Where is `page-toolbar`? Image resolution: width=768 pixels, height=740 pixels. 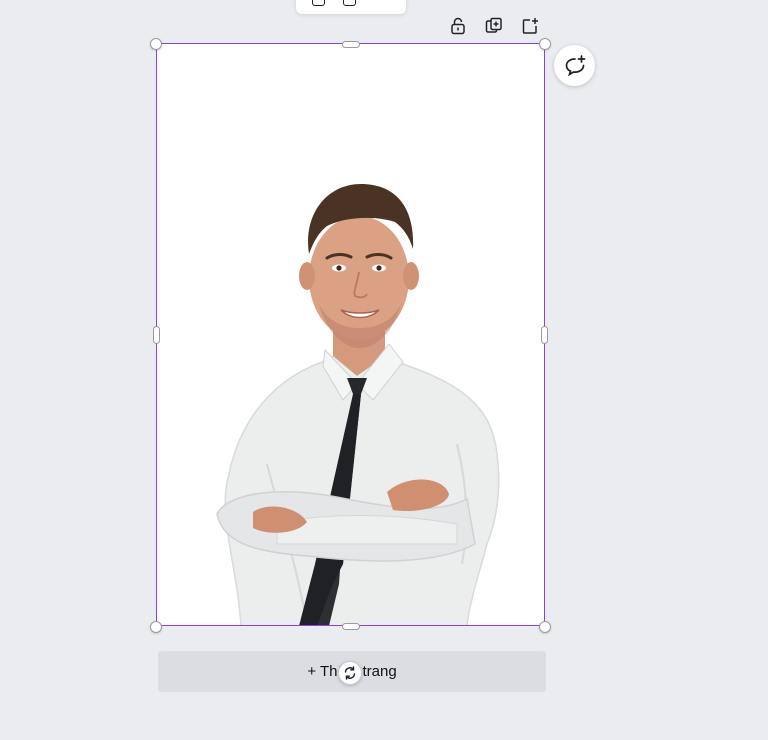 page-toolbar is located at coordinates (494, 26).